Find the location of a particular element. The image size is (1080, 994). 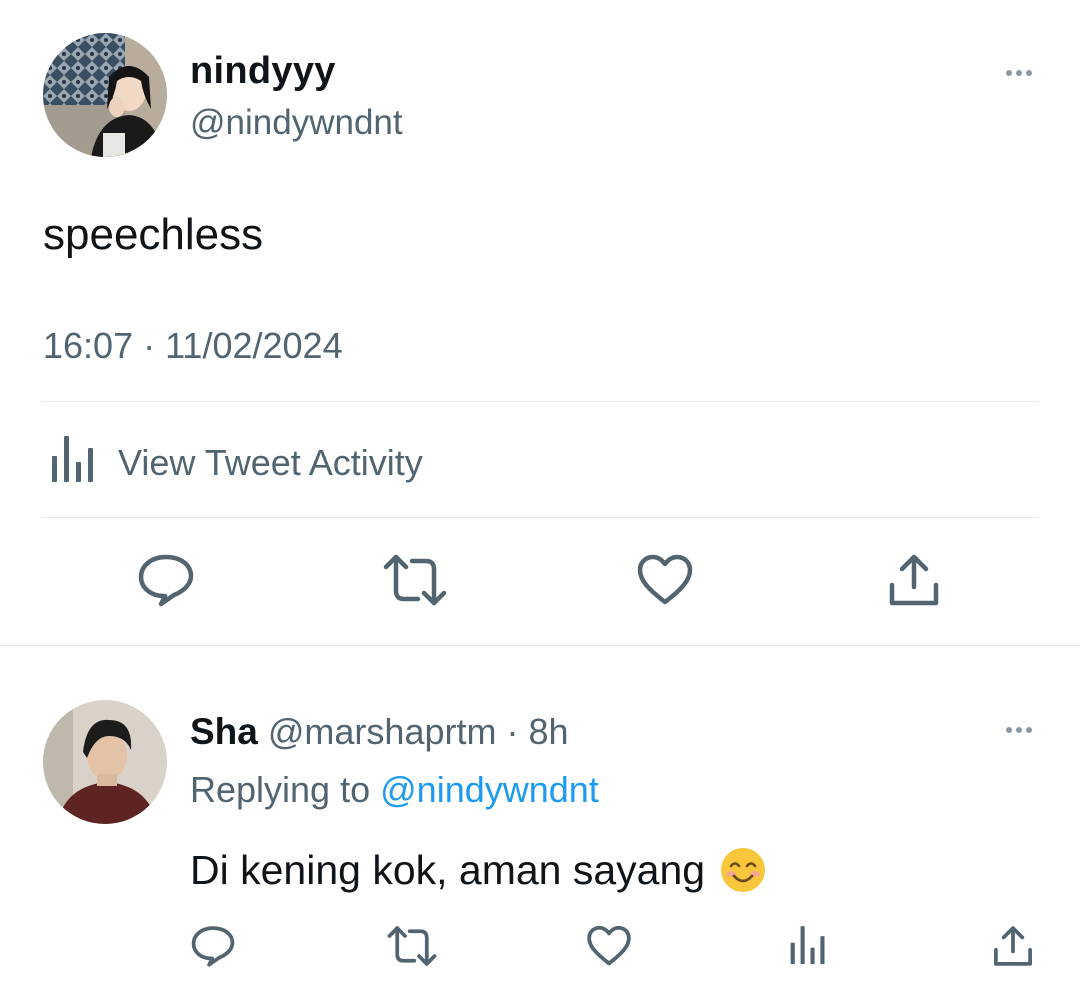

reply-share-button is located at coordinates (1013, 948).